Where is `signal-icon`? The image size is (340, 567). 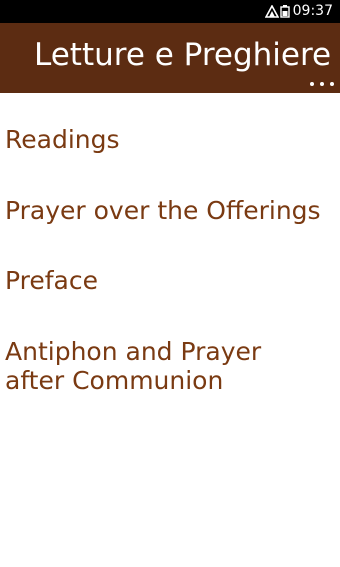 signal-icon is located at coordinates (272, 11).